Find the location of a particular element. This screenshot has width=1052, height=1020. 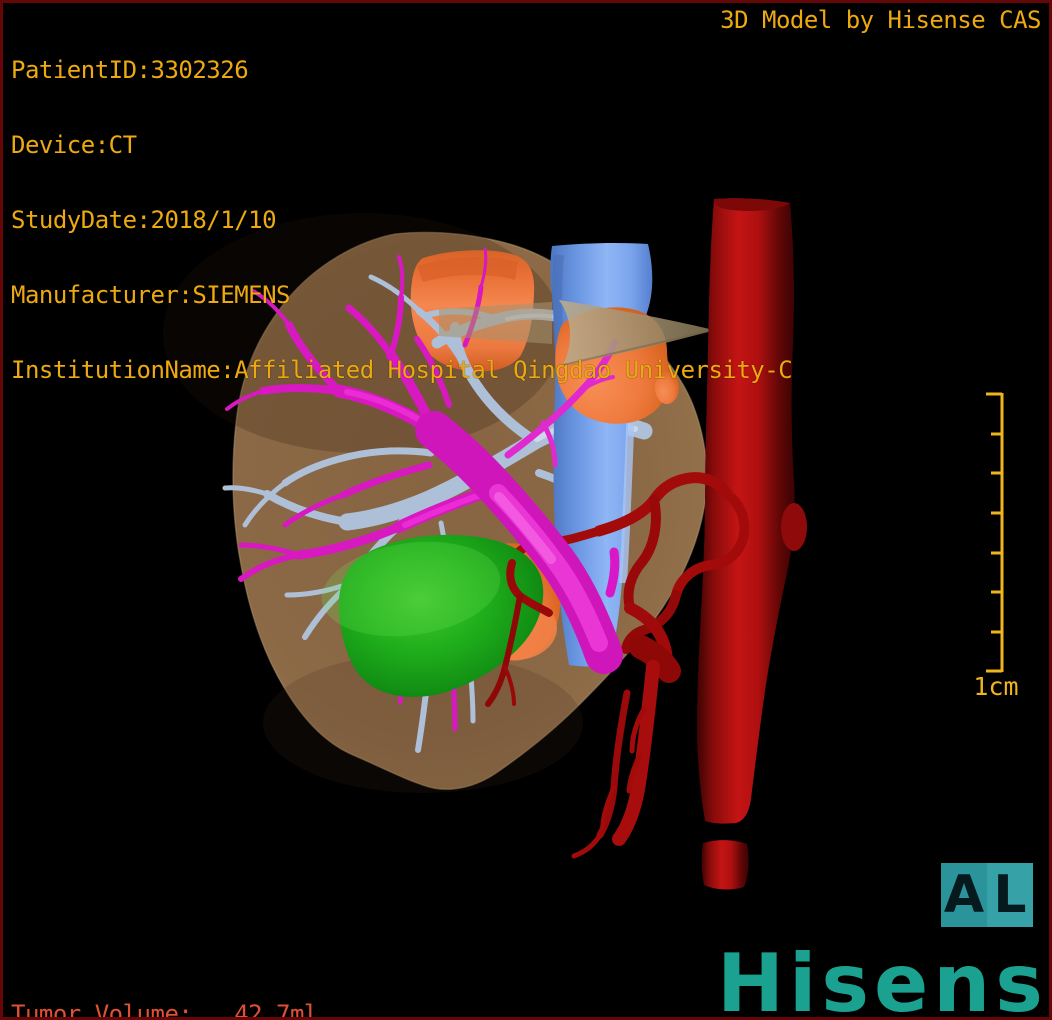

scale-bar: 1cm is located at coordinates (996, 546).